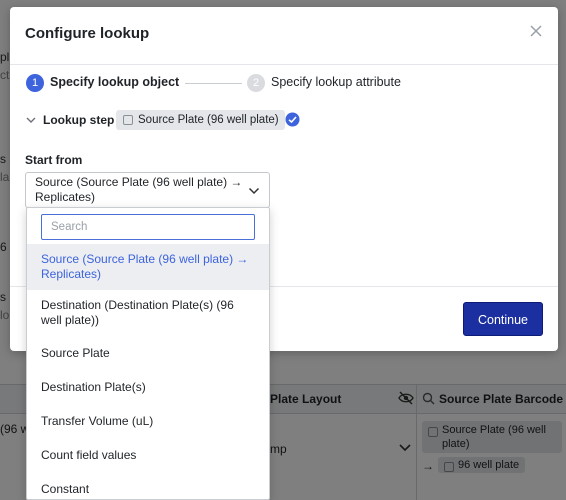 The height and width of the screenshot is (500, 566). Describe the element at coordinates (213, 83) in the screenshot. I see `step-connector` at that location.